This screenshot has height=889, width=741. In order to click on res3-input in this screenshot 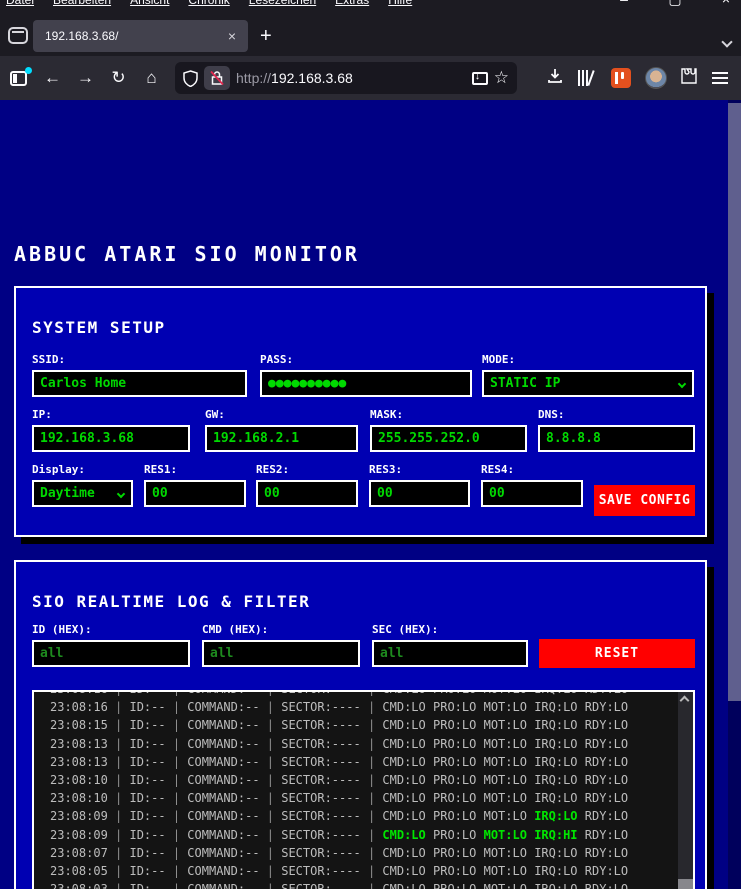, I will do `click(419, 493)`.